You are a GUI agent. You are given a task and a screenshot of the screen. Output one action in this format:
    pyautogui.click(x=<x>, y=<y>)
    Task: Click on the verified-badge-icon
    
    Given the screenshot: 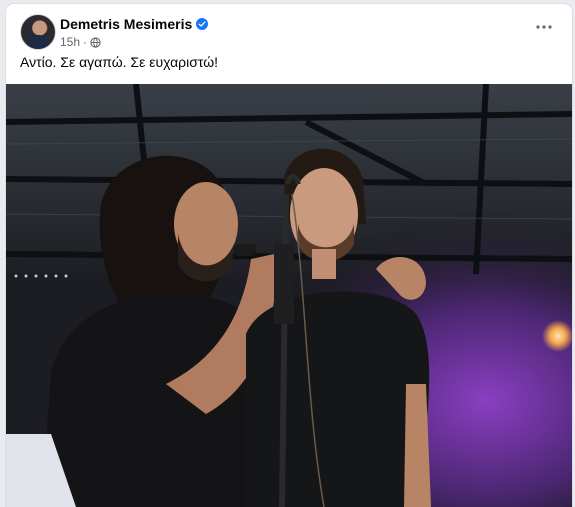 What is the action you would take?
    pyautogui.click(x=202, y=24)
    